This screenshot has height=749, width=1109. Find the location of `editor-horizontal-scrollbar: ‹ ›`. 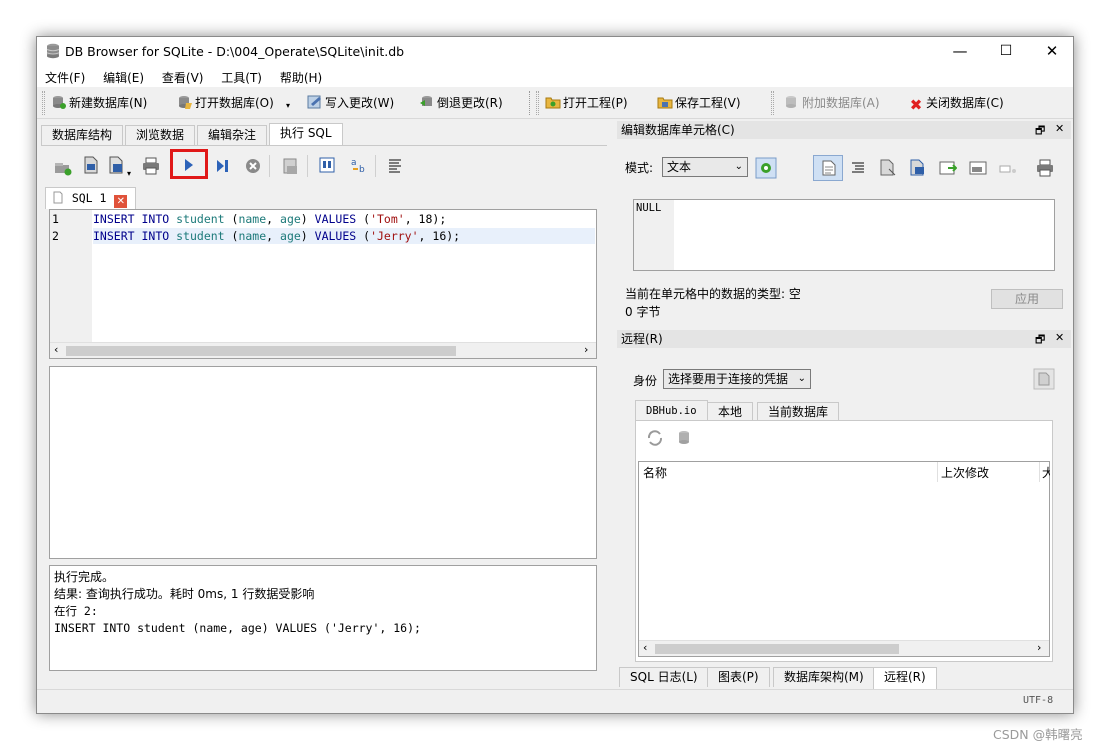

editor-horizontal-scrollbar: ‹ › is located at coordinates (323, 350).